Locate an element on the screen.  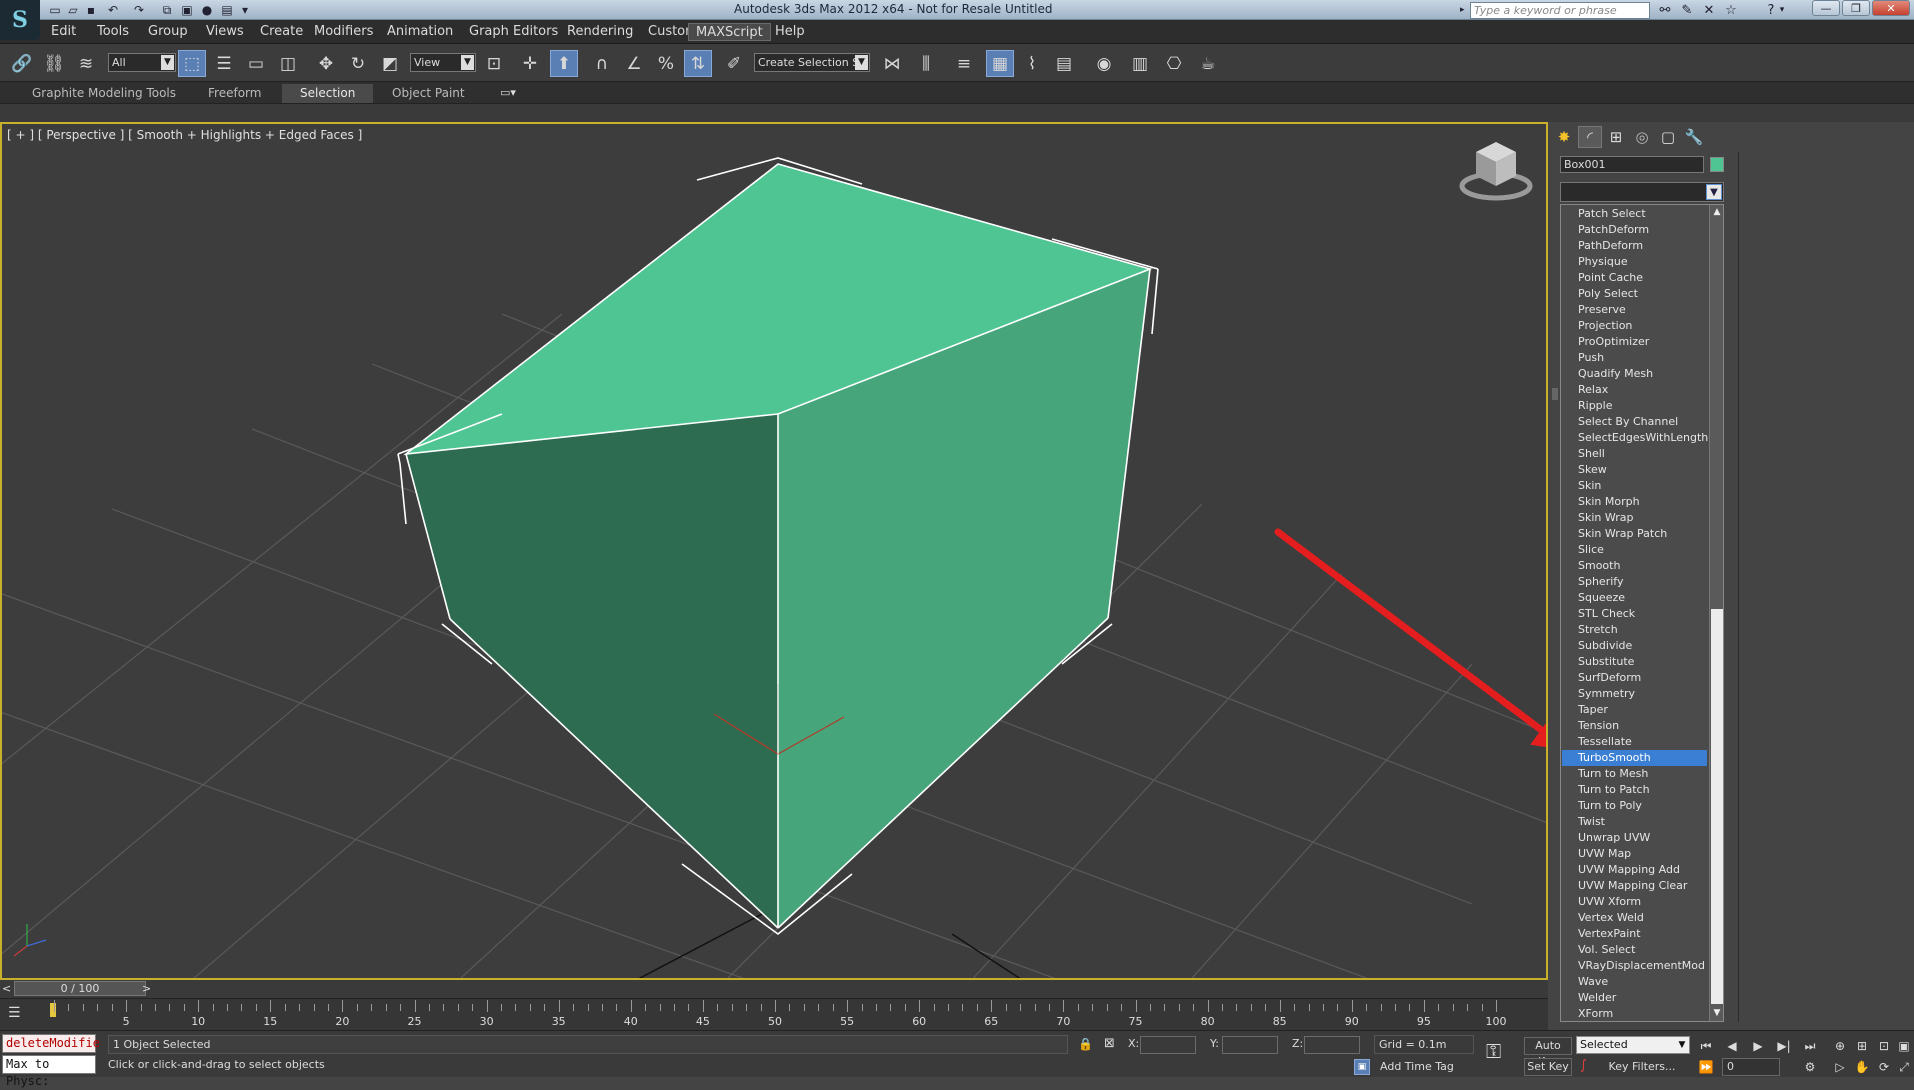
time-next-icon: > is located at coordinates (146, 988).